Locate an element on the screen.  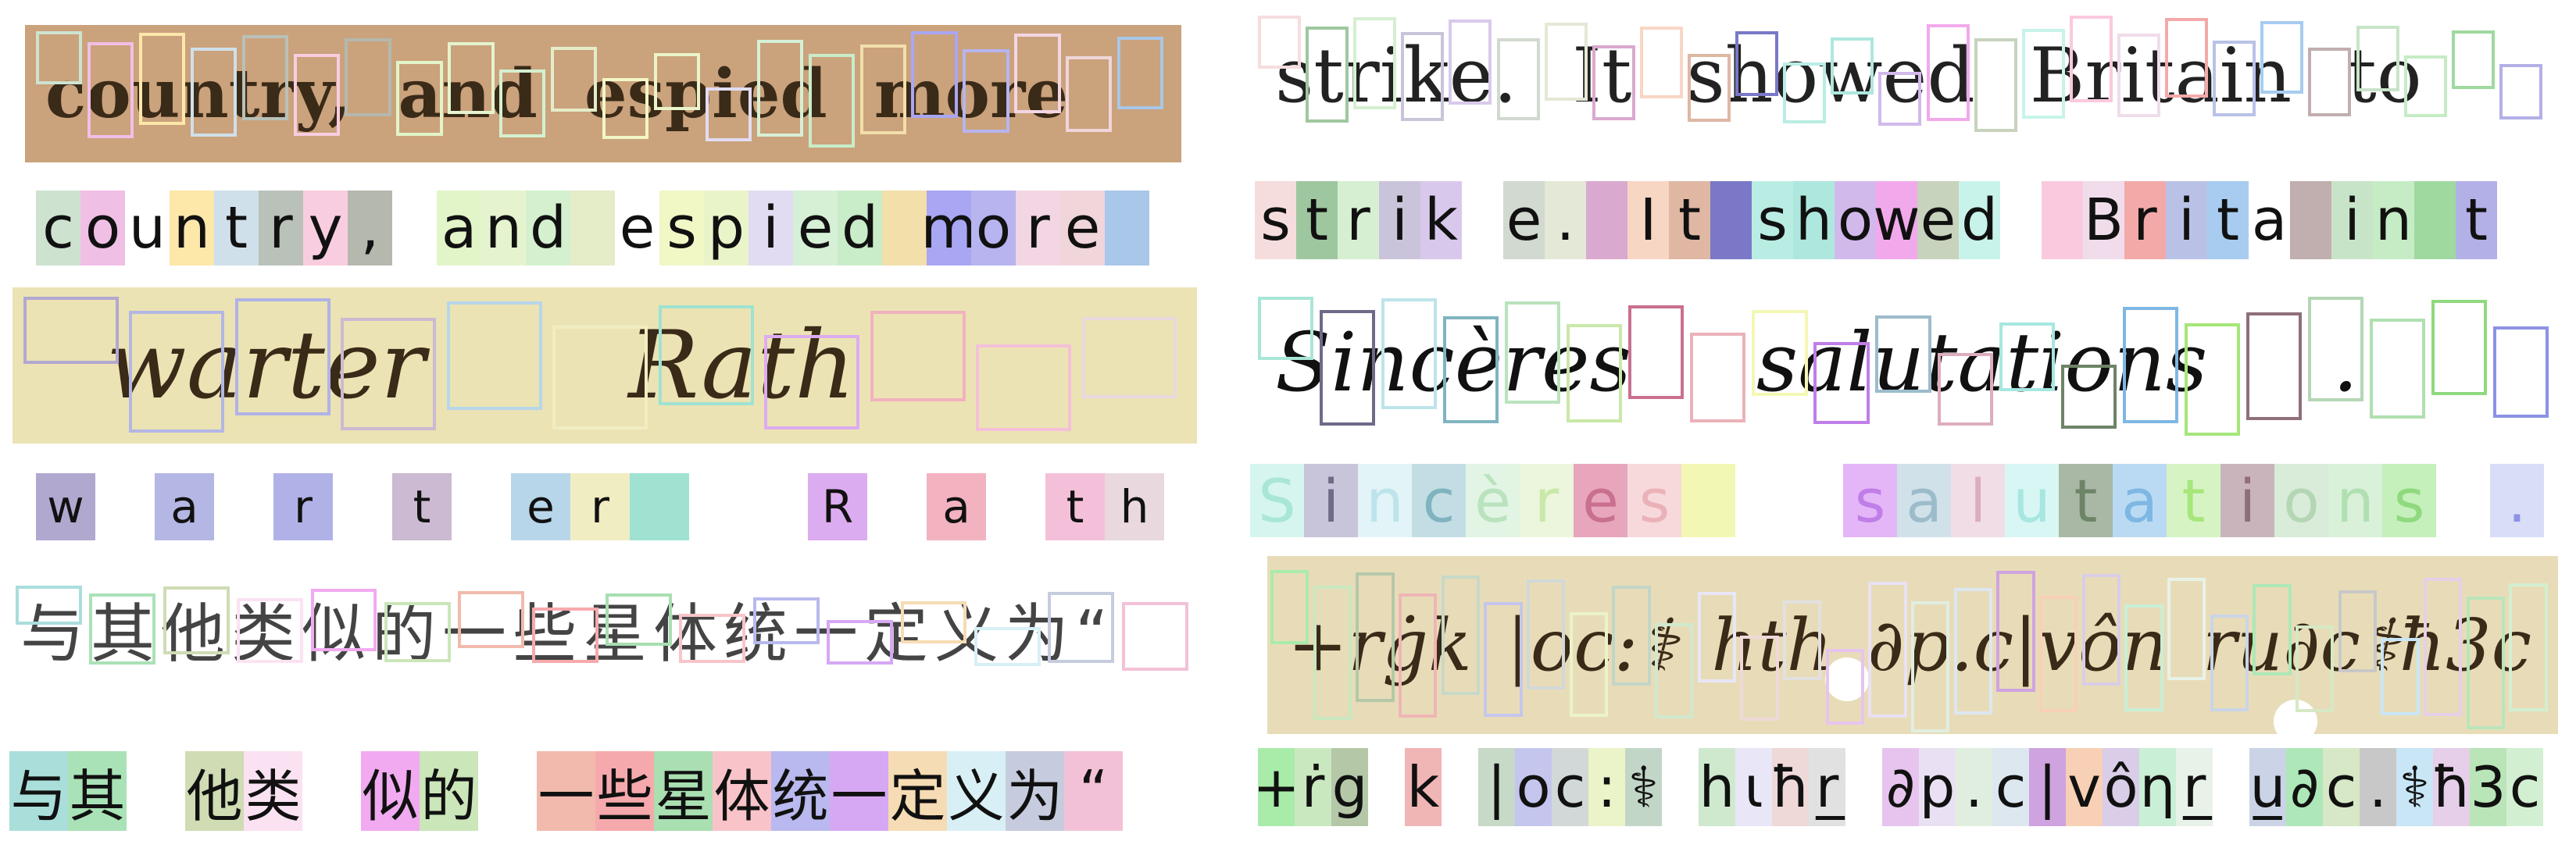
transcription-char-cell: | is located at coordinates (2048, 787).